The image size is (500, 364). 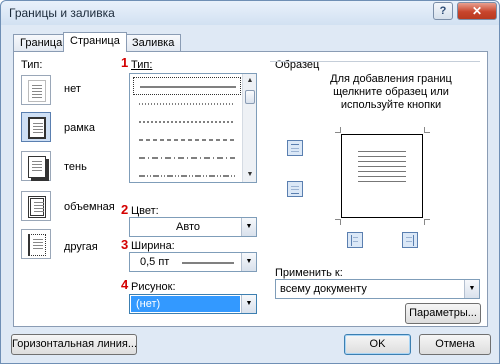 I want to click on top-border-button, so click(x=295, y=148).